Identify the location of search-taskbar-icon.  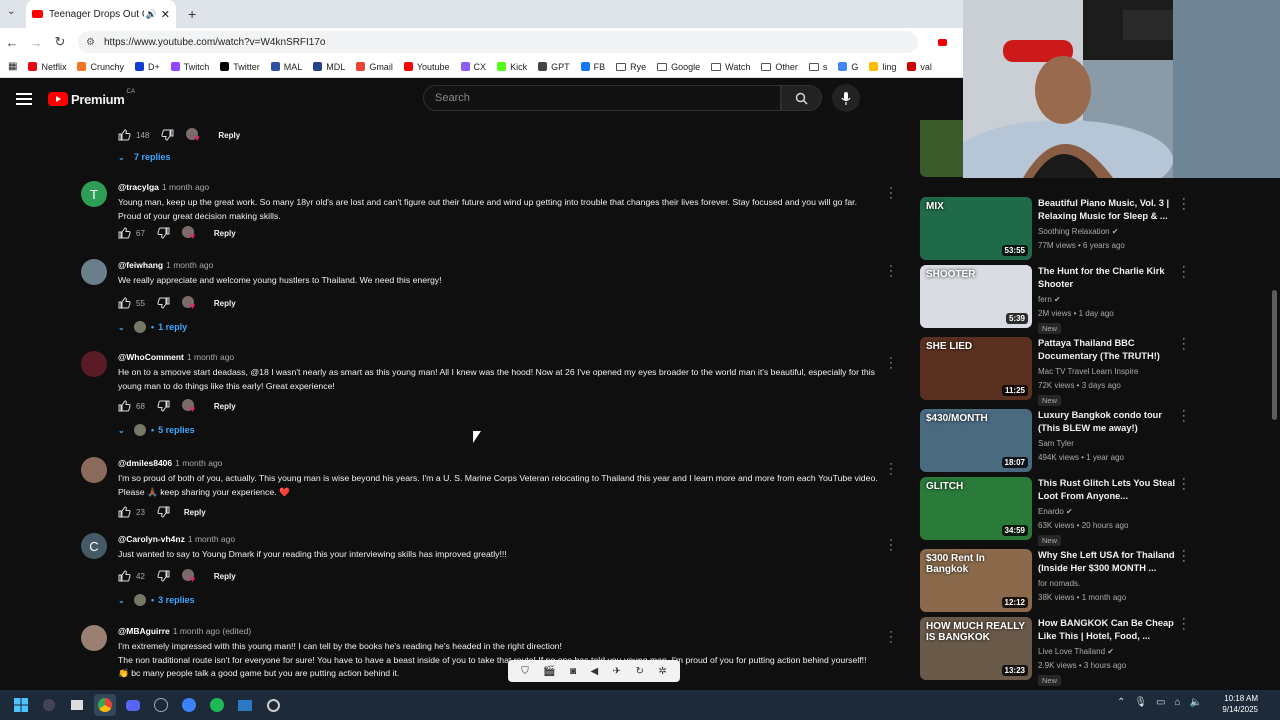
(49, 705).